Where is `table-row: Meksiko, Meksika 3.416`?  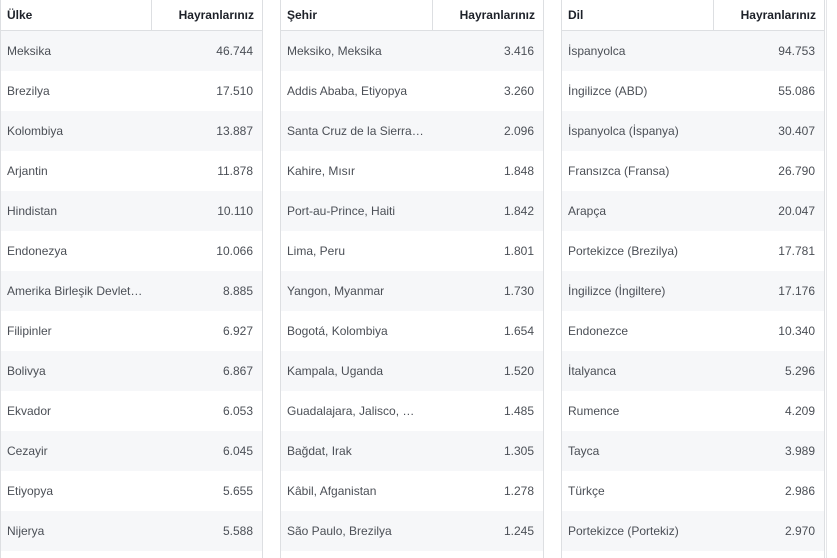 table-row: Meksiko, Meksika 3.416 is located at coordinates (412, 51).